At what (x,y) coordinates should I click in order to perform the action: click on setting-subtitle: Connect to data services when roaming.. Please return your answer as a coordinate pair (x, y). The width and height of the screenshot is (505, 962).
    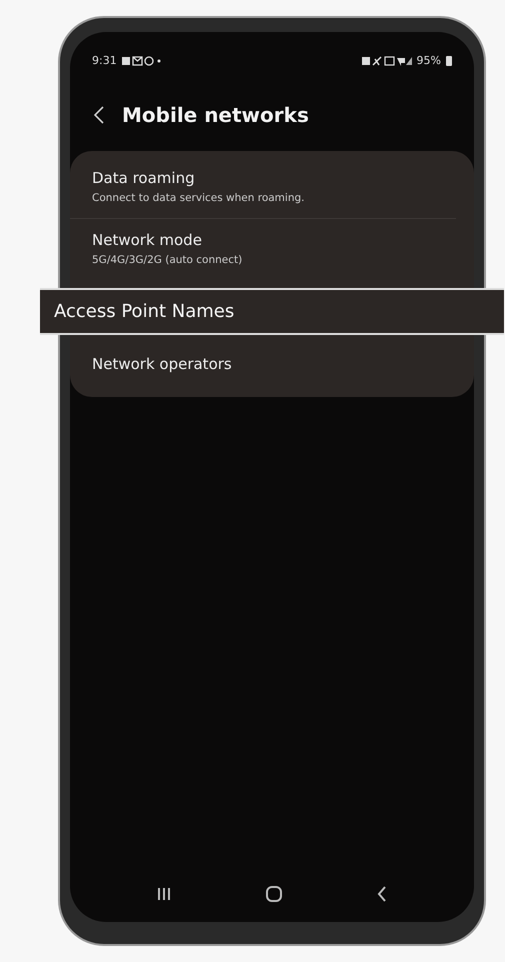
    Looking at the image, I should click on (199, 198).